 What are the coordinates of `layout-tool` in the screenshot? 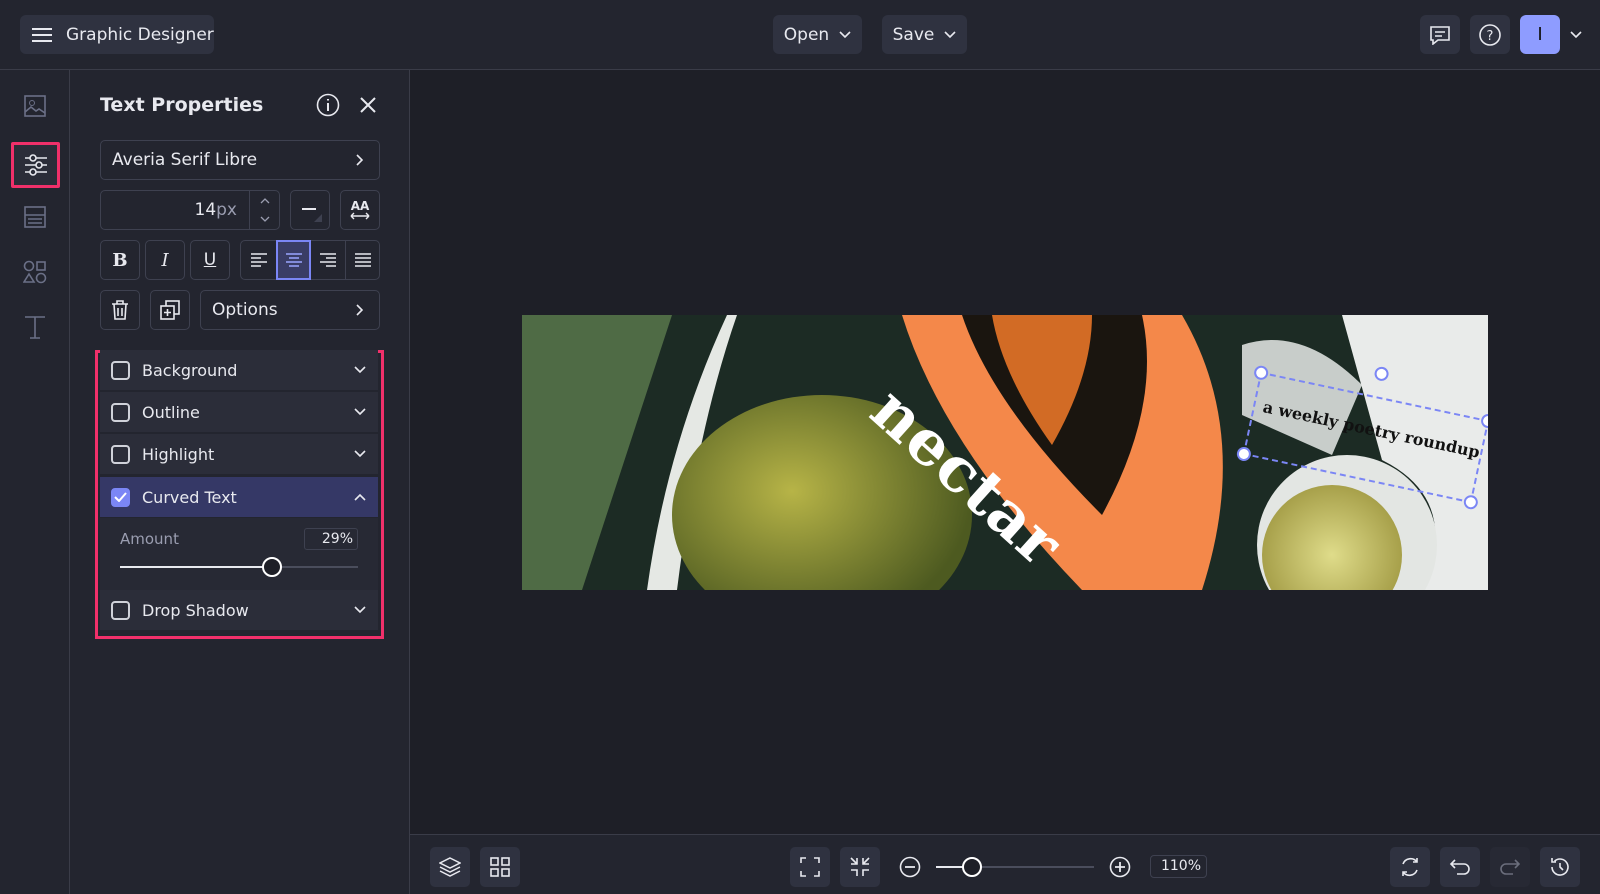 It's located at (35, 217).